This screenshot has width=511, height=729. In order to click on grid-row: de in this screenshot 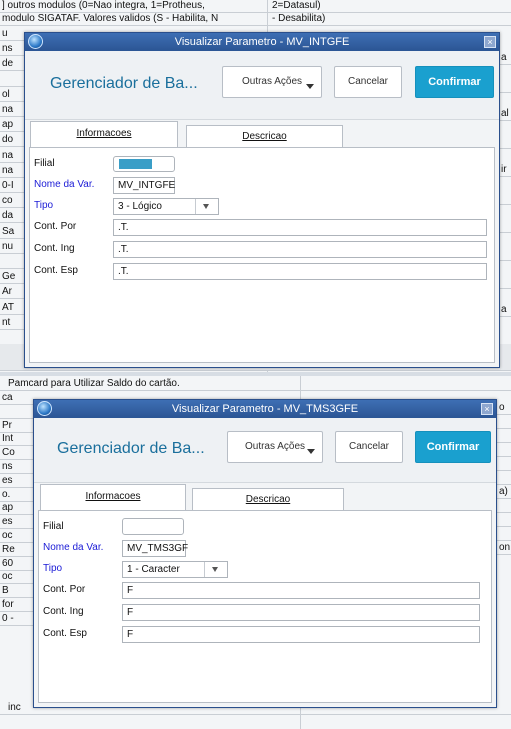, I will do `click(12, 65)`.